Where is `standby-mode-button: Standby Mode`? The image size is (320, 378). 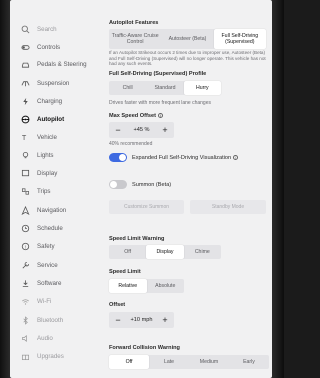
standby-mode-button: Standby Mode is located at coordinates (228, 207).